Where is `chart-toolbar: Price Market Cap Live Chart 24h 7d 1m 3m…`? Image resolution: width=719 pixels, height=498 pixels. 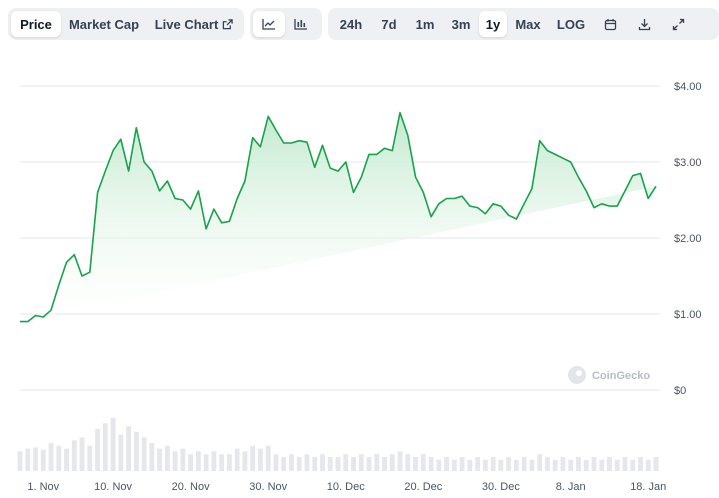
chart-toolbar: Price Market Cap Live Chart 24h 7d 1m 3m… is located at coordinates (363, 24).